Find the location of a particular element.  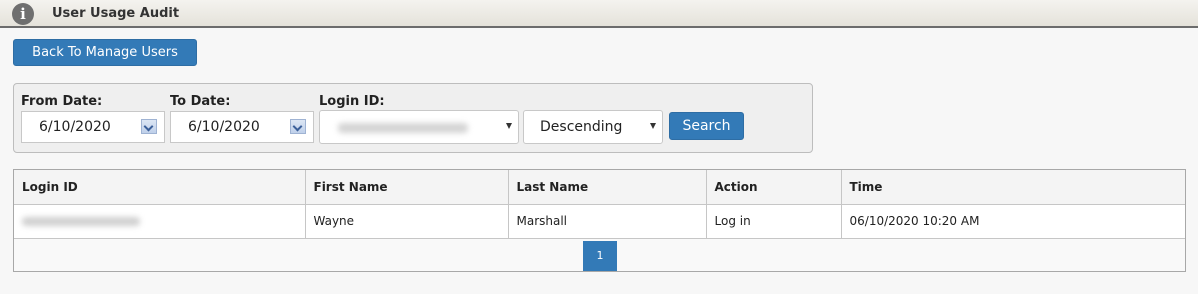

pagination: 1 is located at coordinates (599, 255).